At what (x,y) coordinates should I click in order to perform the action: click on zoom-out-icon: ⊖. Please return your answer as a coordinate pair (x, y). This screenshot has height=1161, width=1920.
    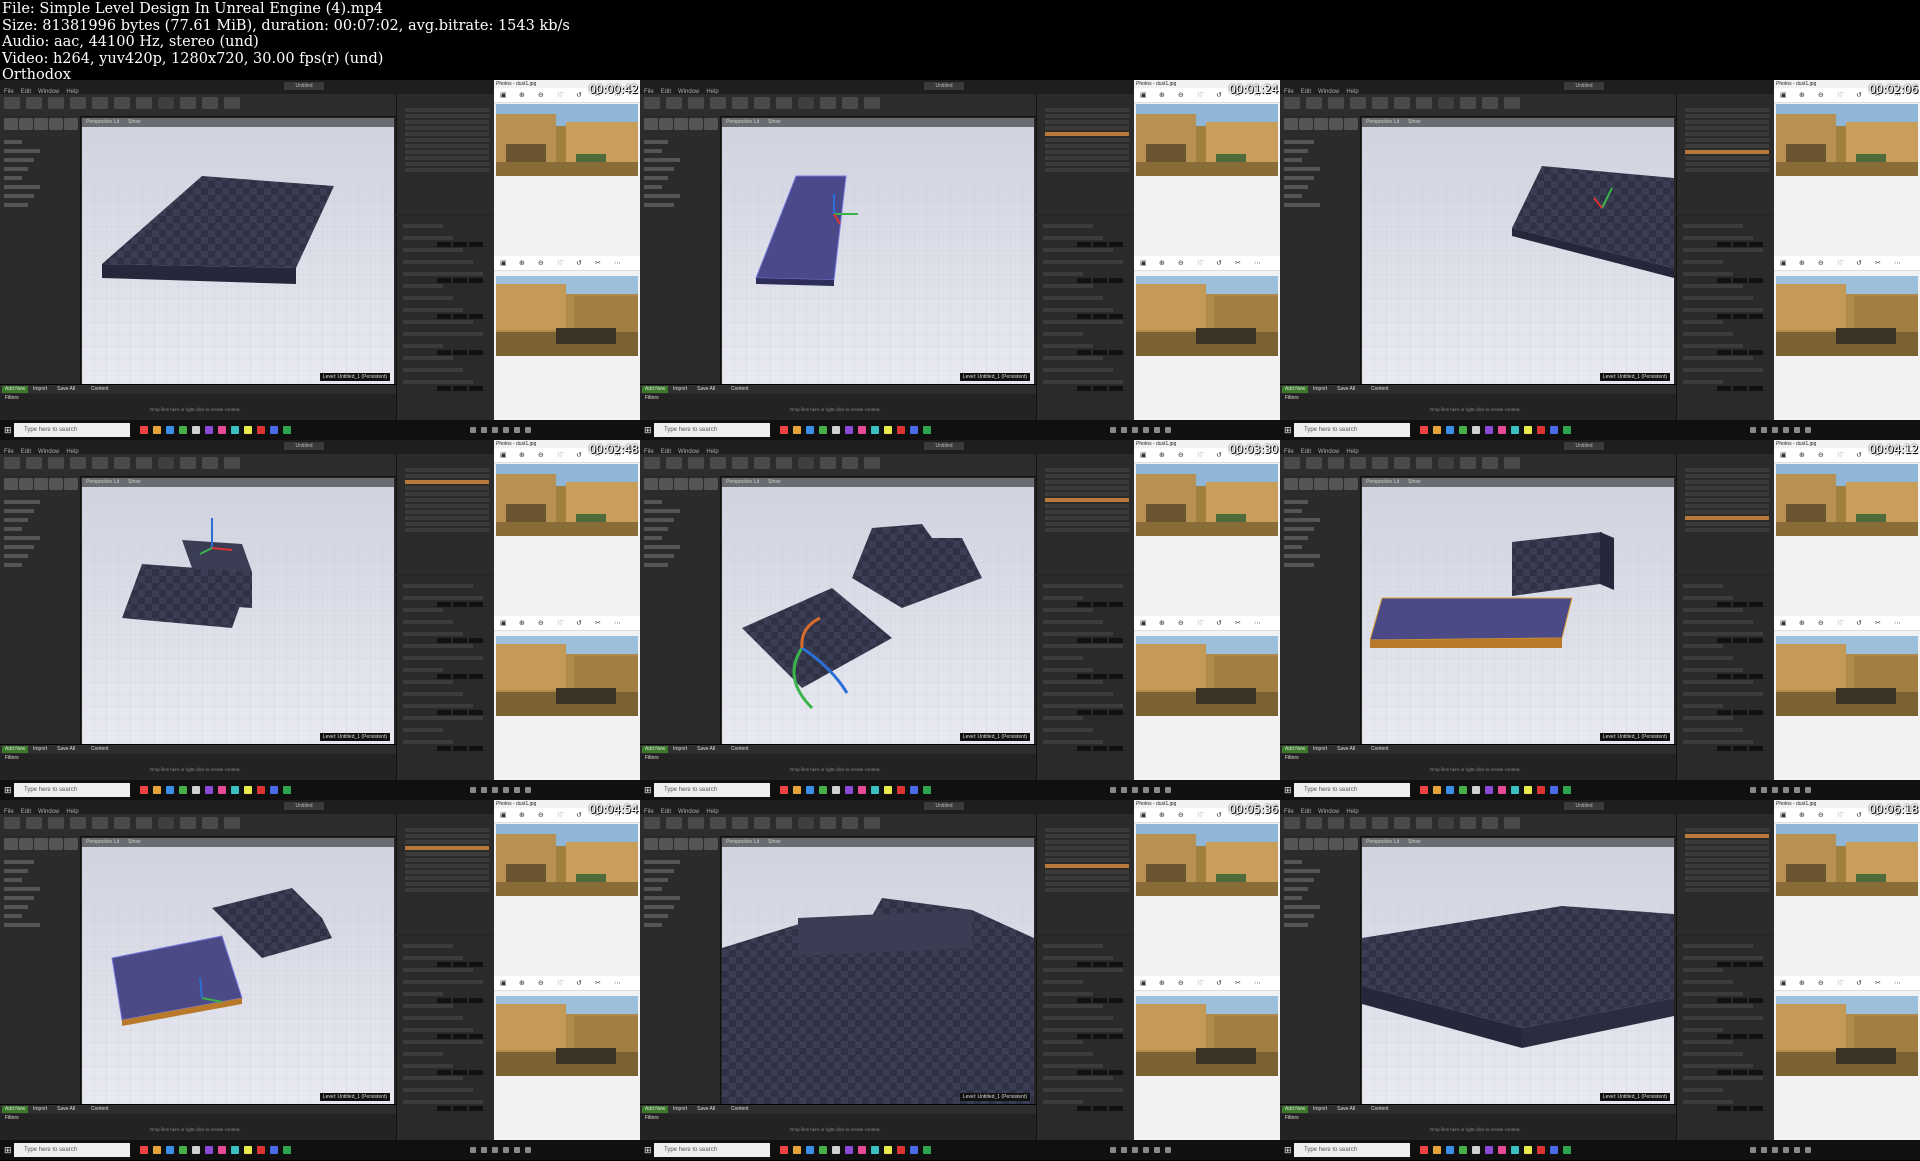
    Looking at the image, I should click on (1181, 983).